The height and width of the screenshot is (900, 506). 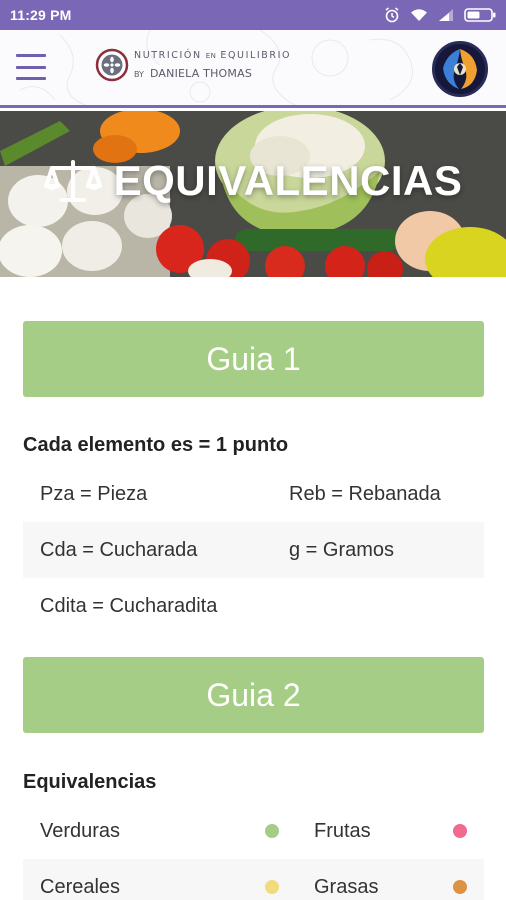 What do you see at coordinates (272, 831) in the screenshot?
I see `group-verduras-dot` at bounding box center [272, 831].